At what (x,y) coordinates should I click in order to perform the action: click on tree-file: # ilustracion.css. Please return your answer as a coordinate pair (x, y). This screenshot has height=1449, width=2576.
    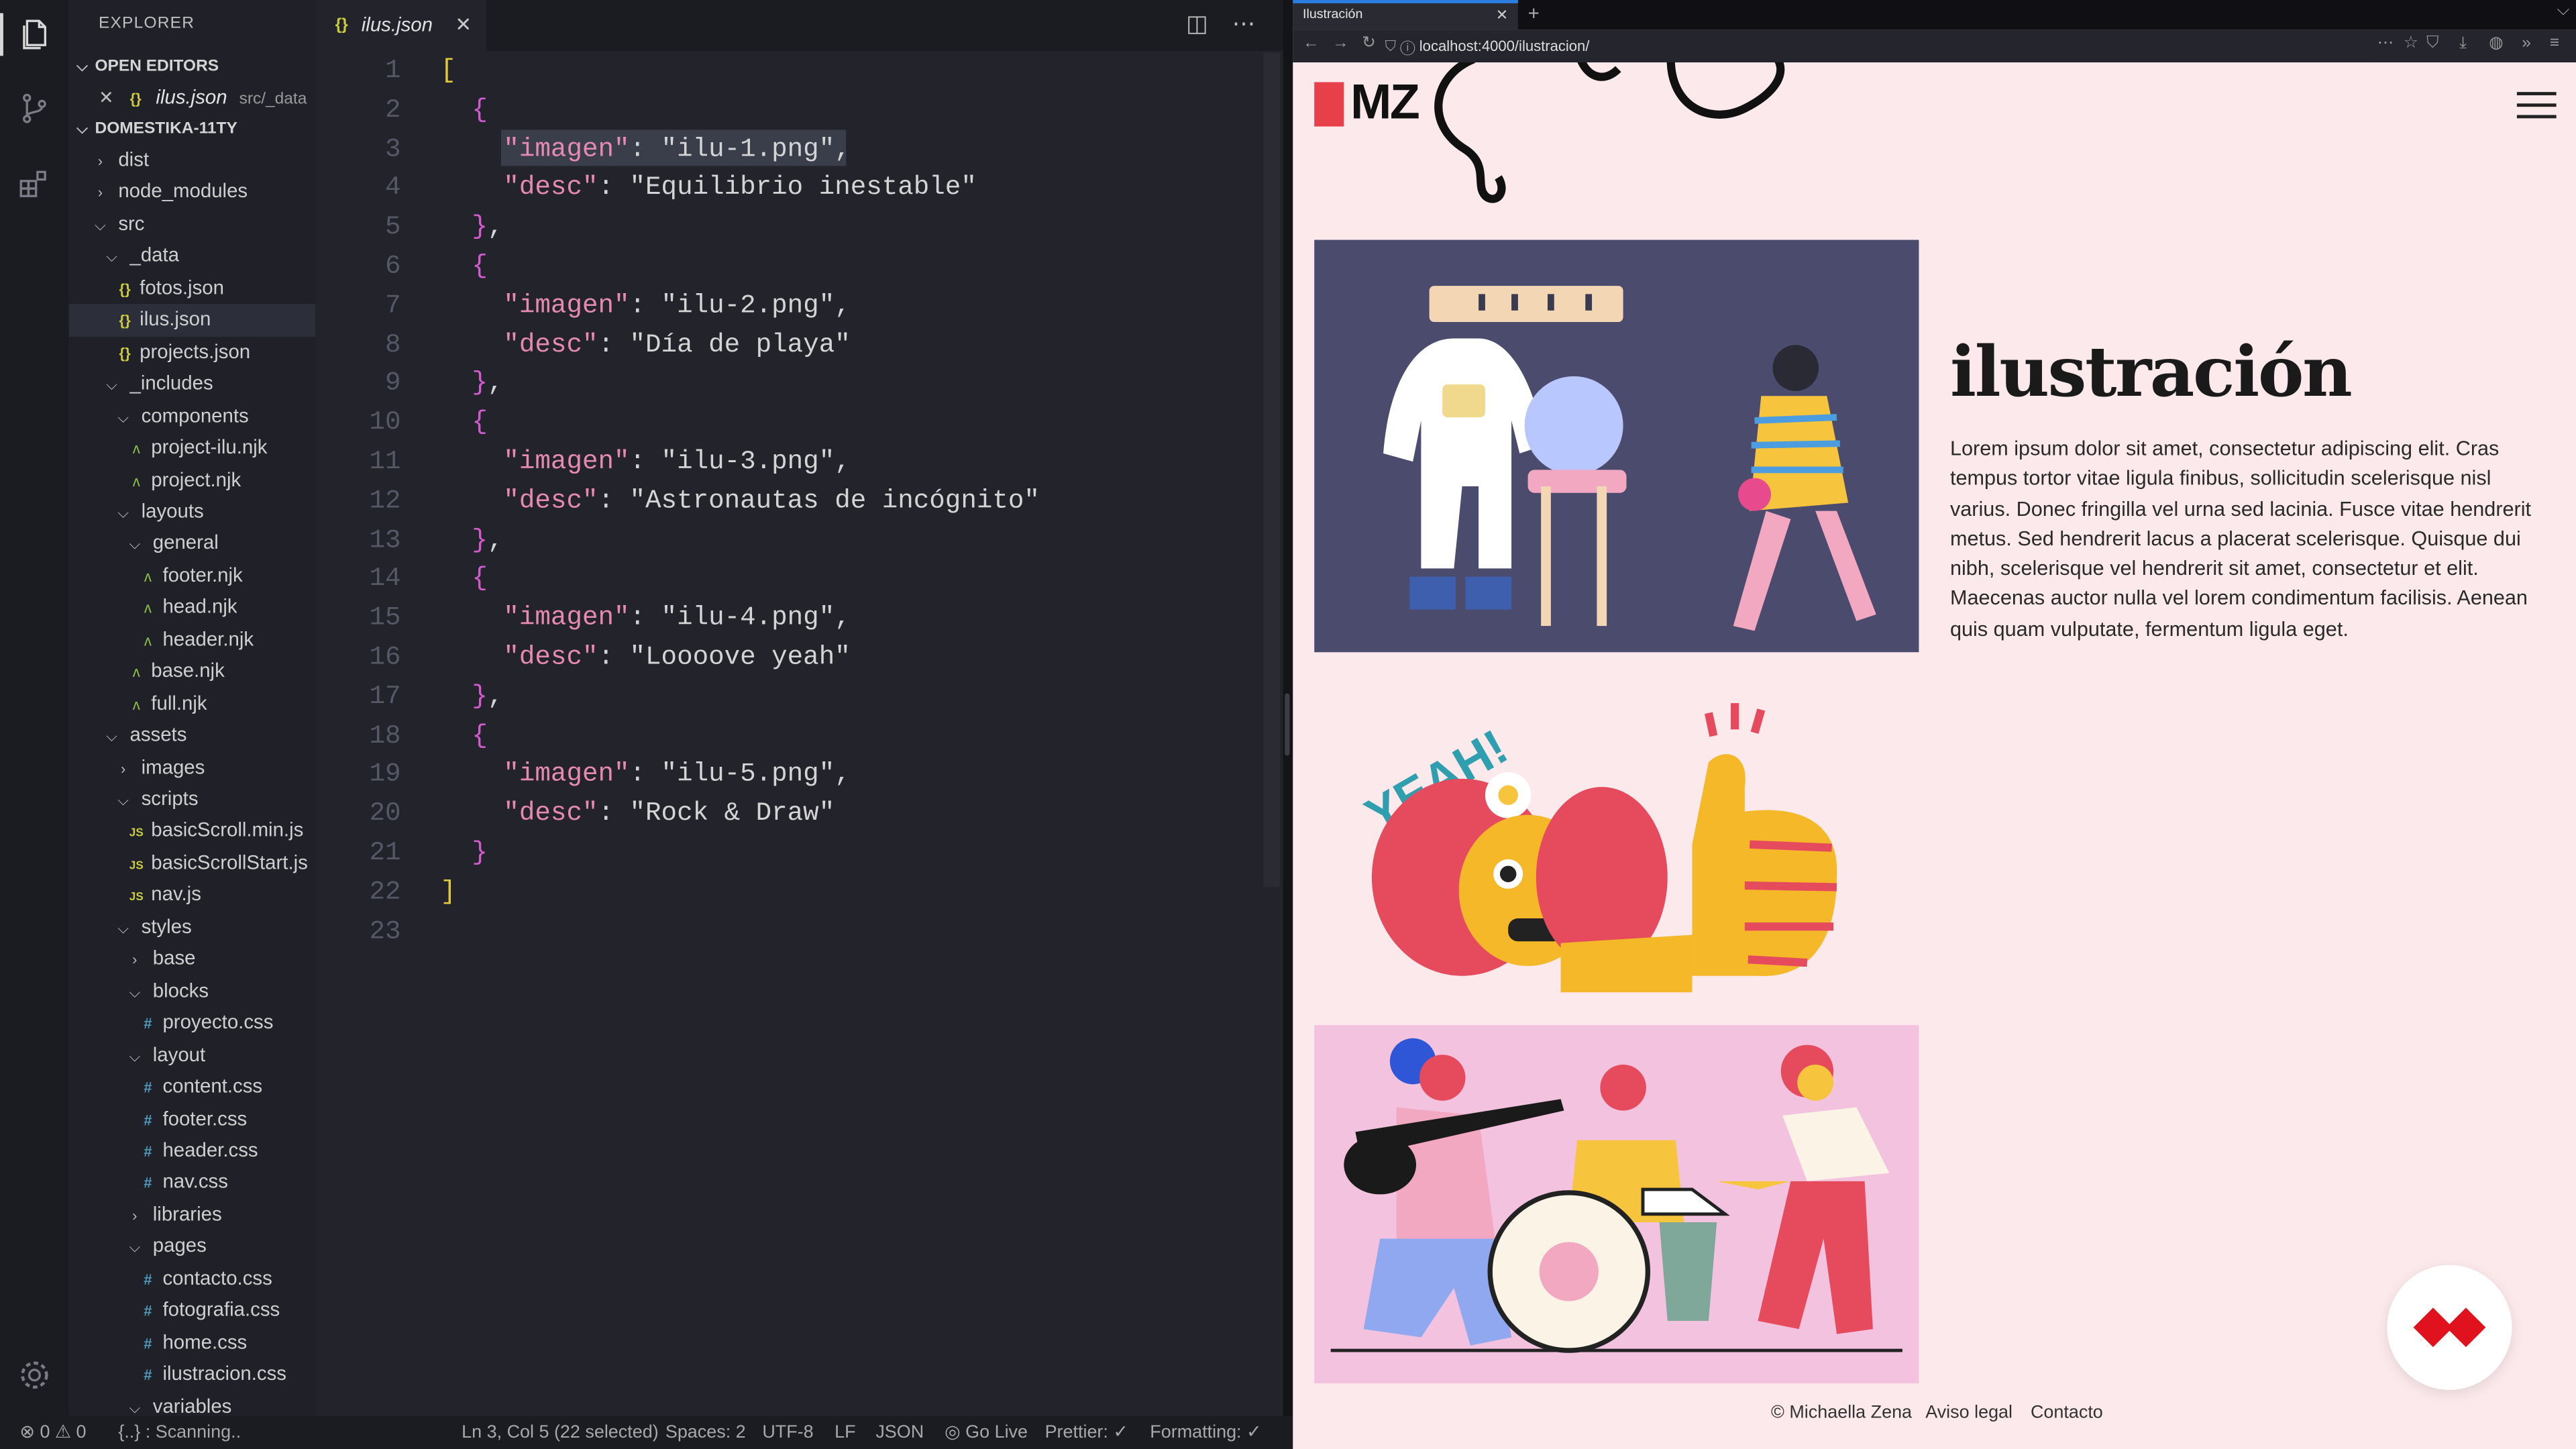
    Looking at the image, I should click on (192, 1375).